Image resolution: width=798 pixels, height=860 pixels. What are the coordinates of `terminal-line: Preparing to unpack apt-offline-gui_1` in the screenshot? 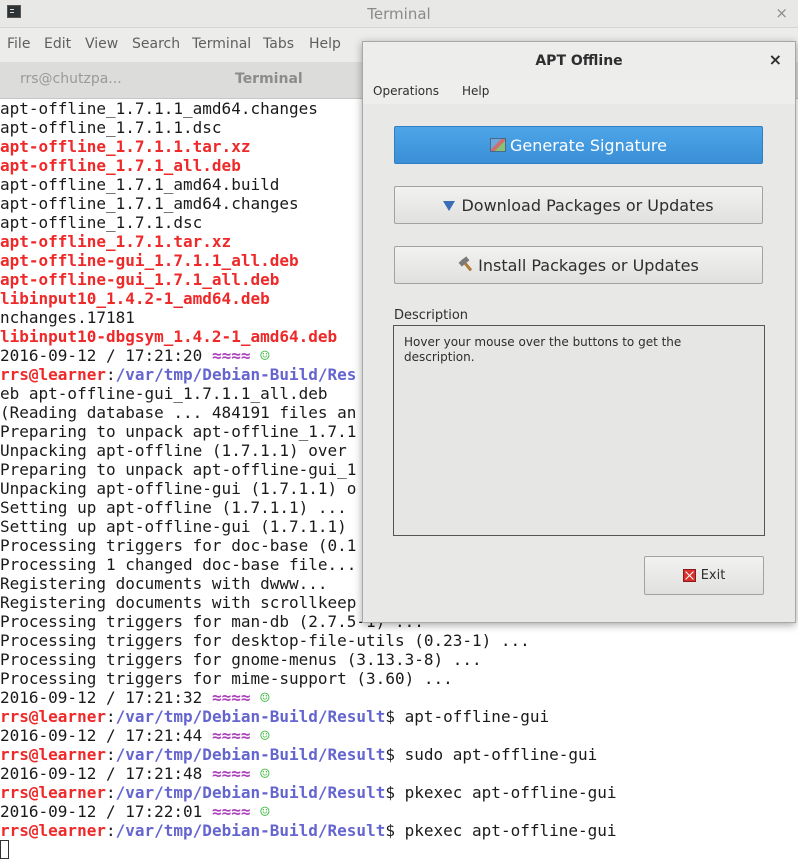 It's located at (178, 469).